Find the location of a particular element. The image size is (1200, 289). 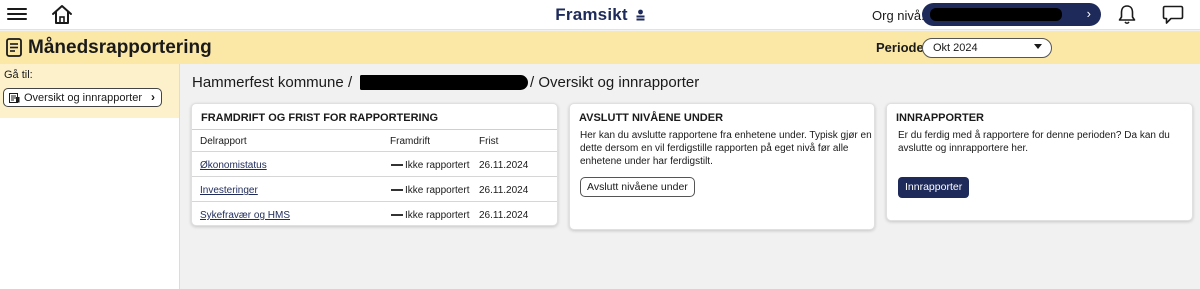

sidebar-item-label: Oversikt og innrapporter is located at coordinates (83, 98).